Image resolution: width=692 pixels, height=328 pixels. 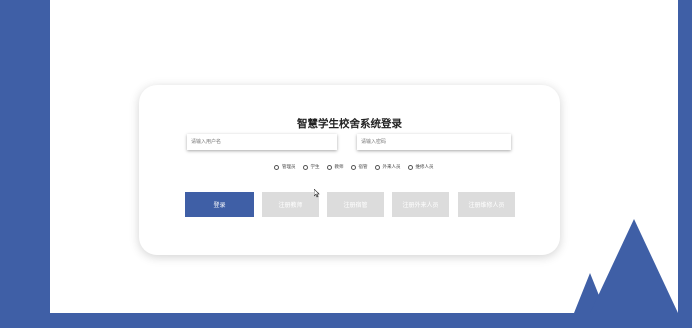 I want to click on role-radio-group: 管理员 学生 教师 宿管 外来人员 维修人员, so click(x=354, y=167).